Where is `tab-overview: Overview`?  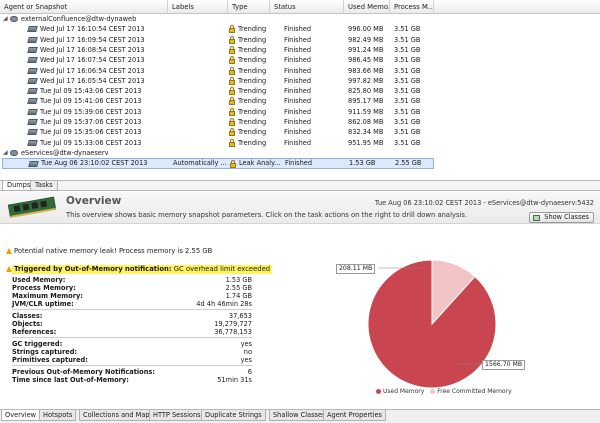 tab-overview: Overview is located at coordinates (21, 415).